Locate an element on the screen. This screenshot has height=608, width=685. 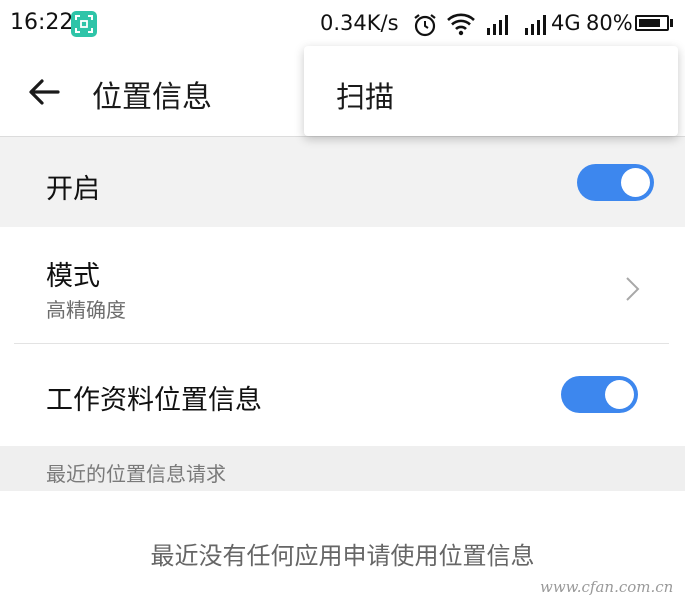
page-title: 位置信息 is located at coordinates (152, 97).